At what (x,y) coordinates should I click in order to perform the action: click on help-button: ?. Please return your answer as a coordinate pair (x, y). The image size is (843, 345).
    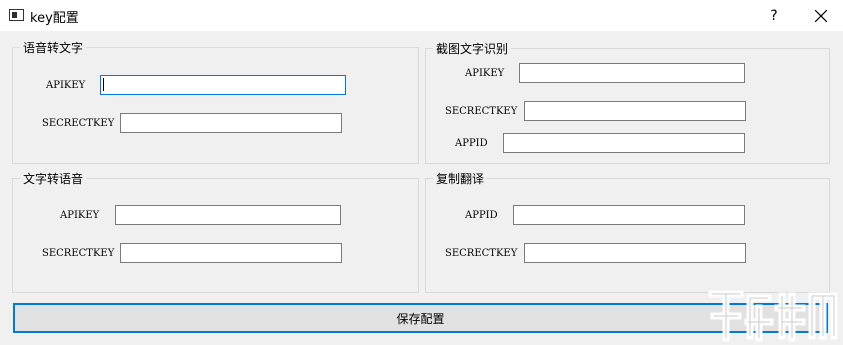
    Looking at the image, I should click on (774, 15).